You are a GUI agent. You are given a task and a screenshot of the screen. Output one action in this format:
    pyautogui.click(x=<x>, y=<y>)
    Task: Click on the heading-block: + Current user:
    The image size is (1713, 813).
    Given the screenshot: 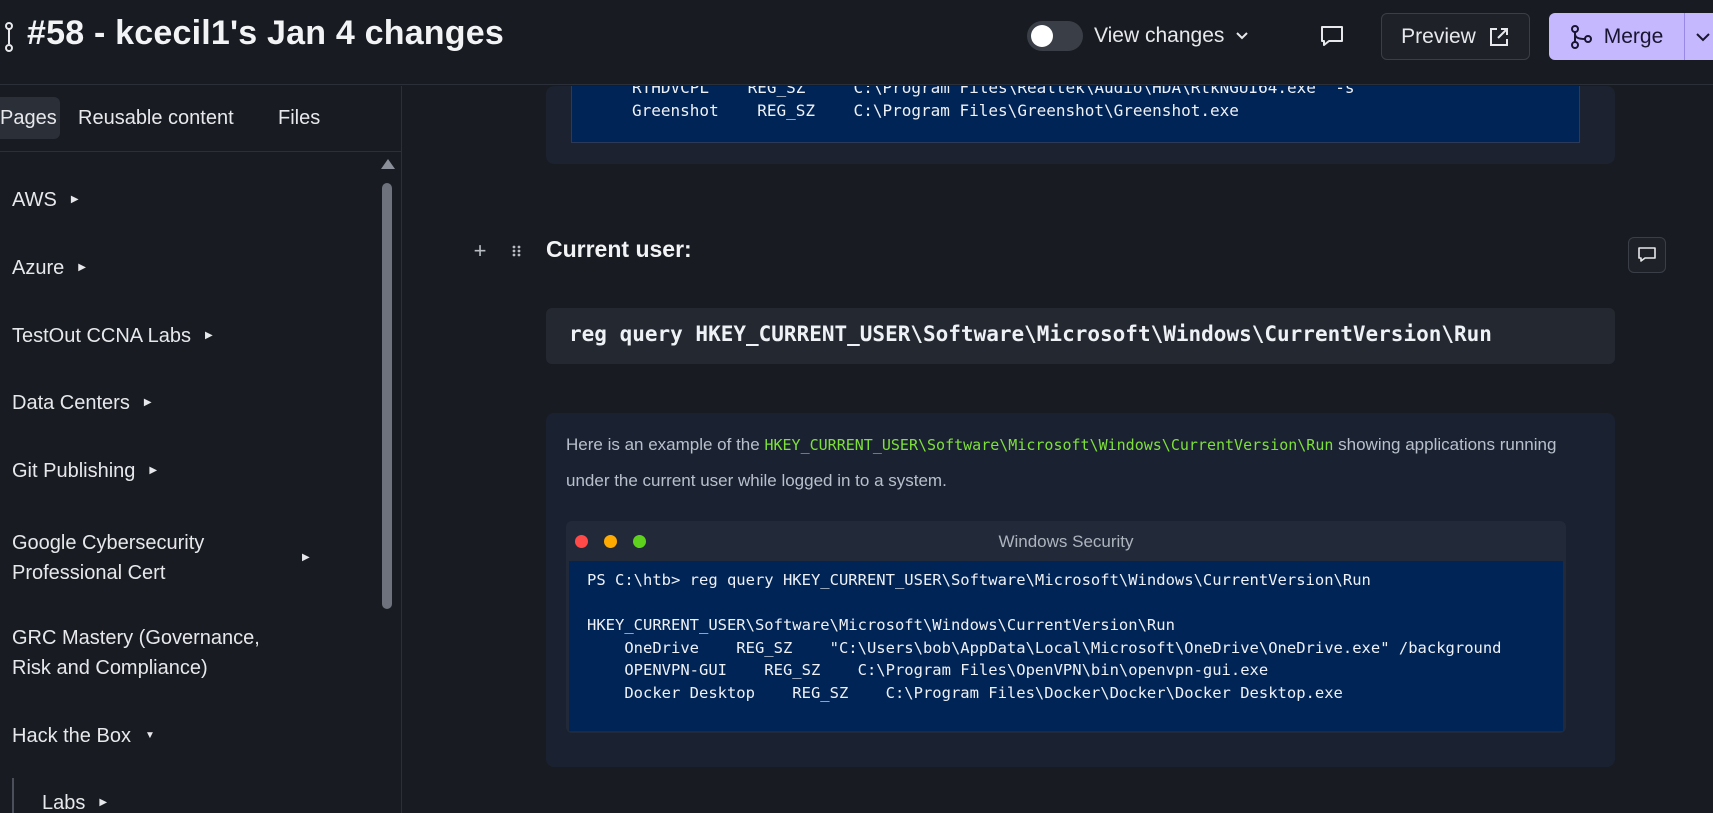 What is the action you would take?
    pyautogui.click(x=1058, y=252)
    